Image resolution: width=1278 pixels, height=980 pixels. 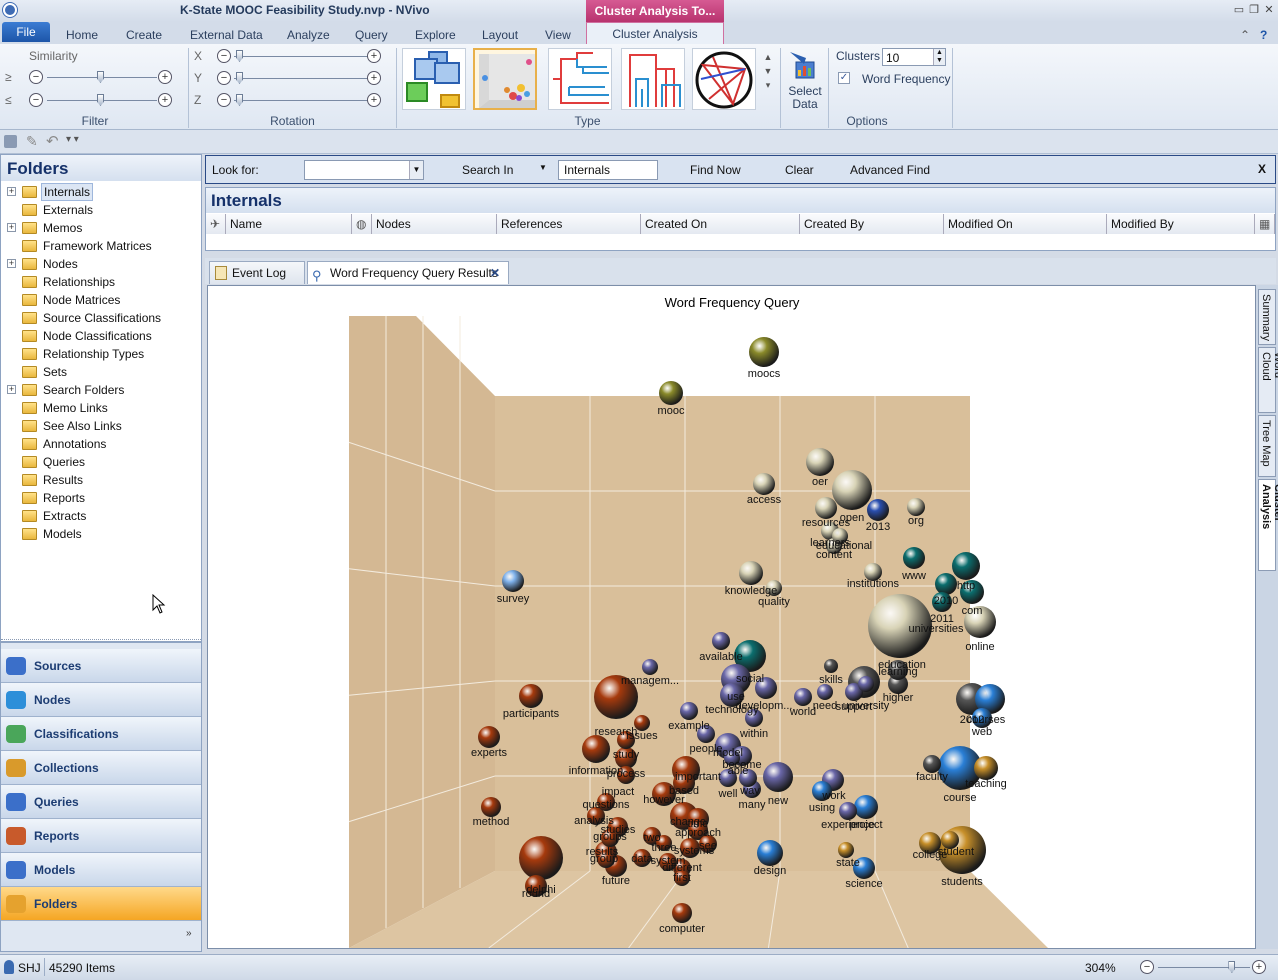 What do you see at coordinates (608, 170) in the screenshot?
I see `search-in-value: Internals` at bounding box center [608, 170].